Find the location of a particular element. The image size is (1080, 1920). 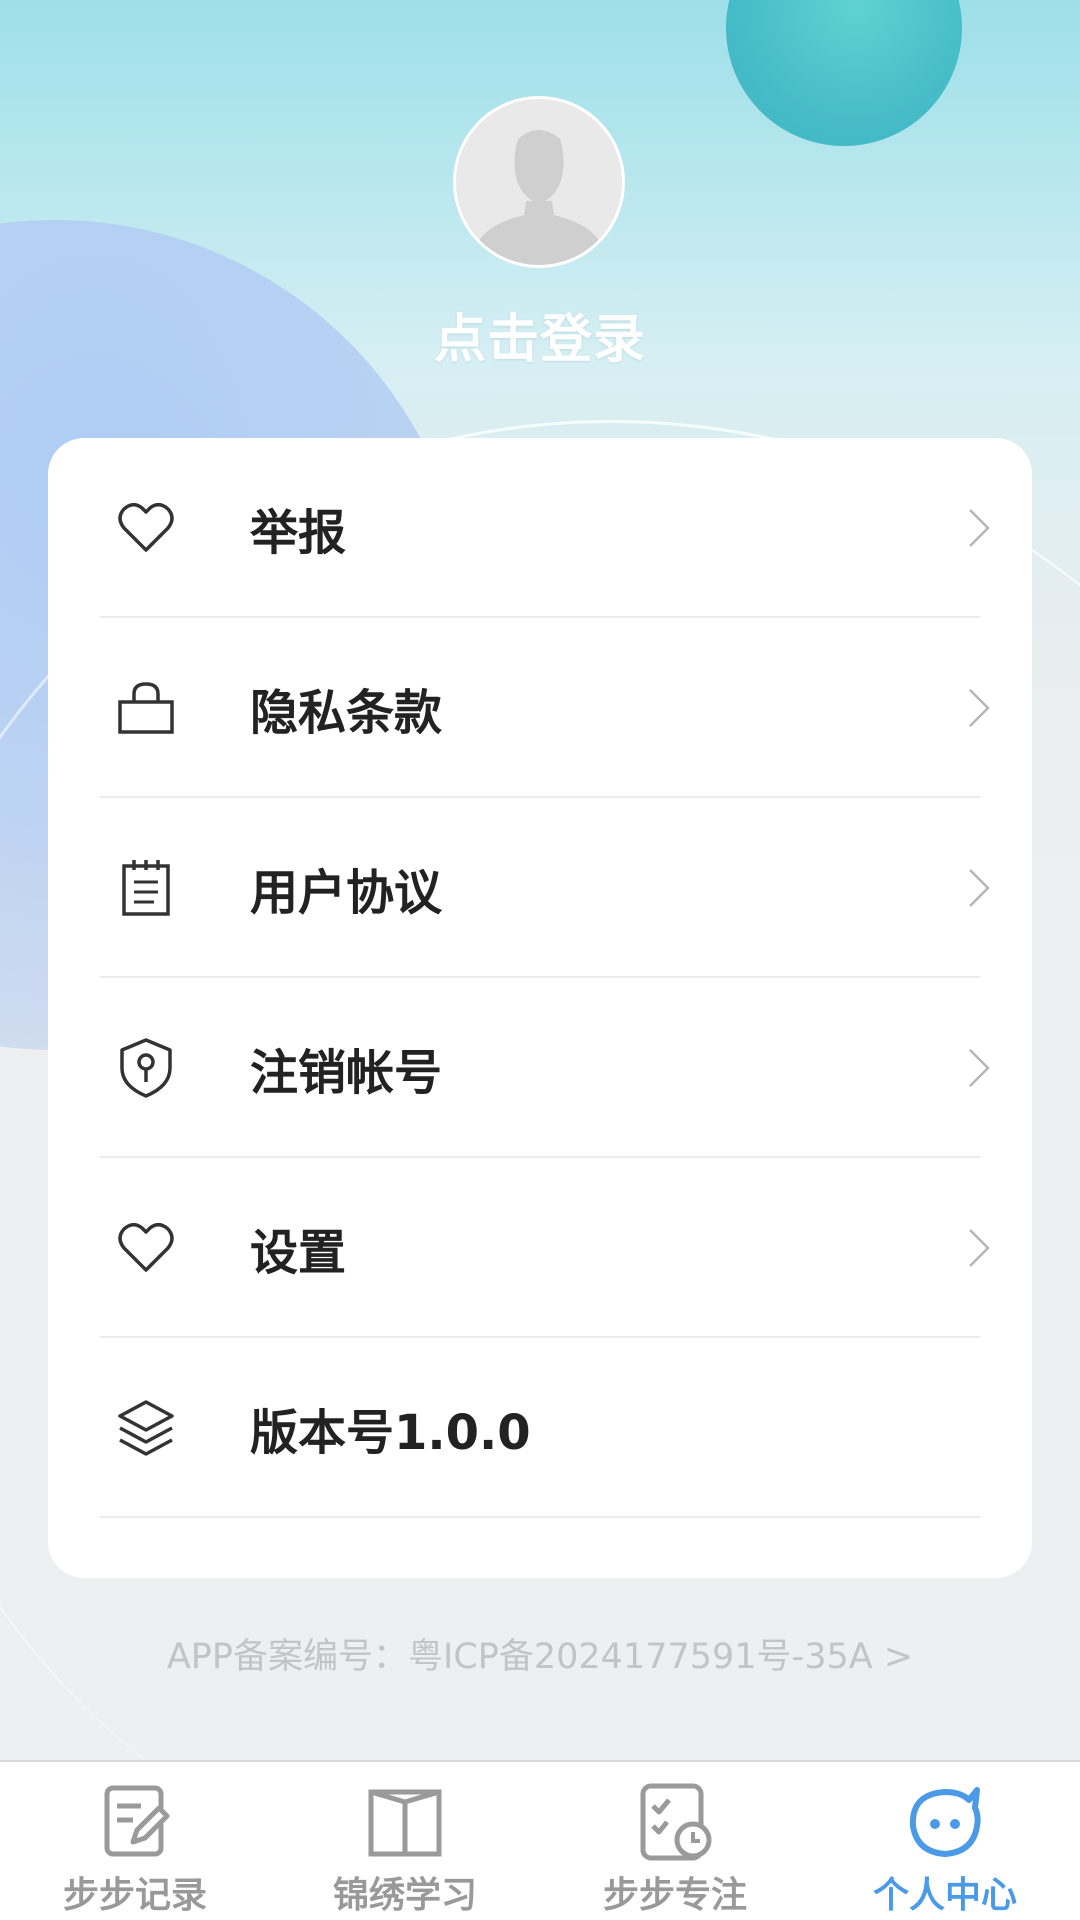

icp-filing-link: APP备案编号：粤ICP备2024177591号-35A > is located at coordinates (540, 1653).